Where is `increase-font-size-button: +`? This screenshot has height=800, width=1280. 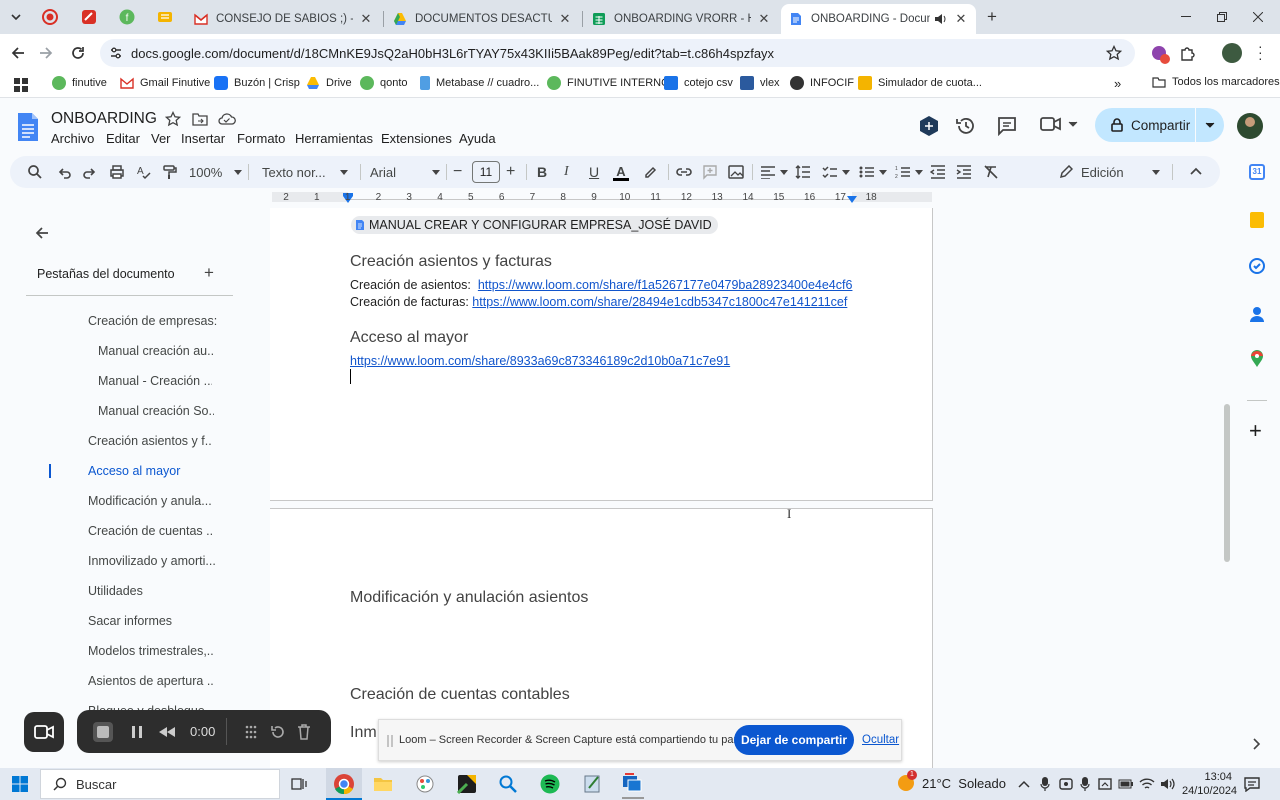
increase-font-size-button: + is located at coordinates (510, 172).